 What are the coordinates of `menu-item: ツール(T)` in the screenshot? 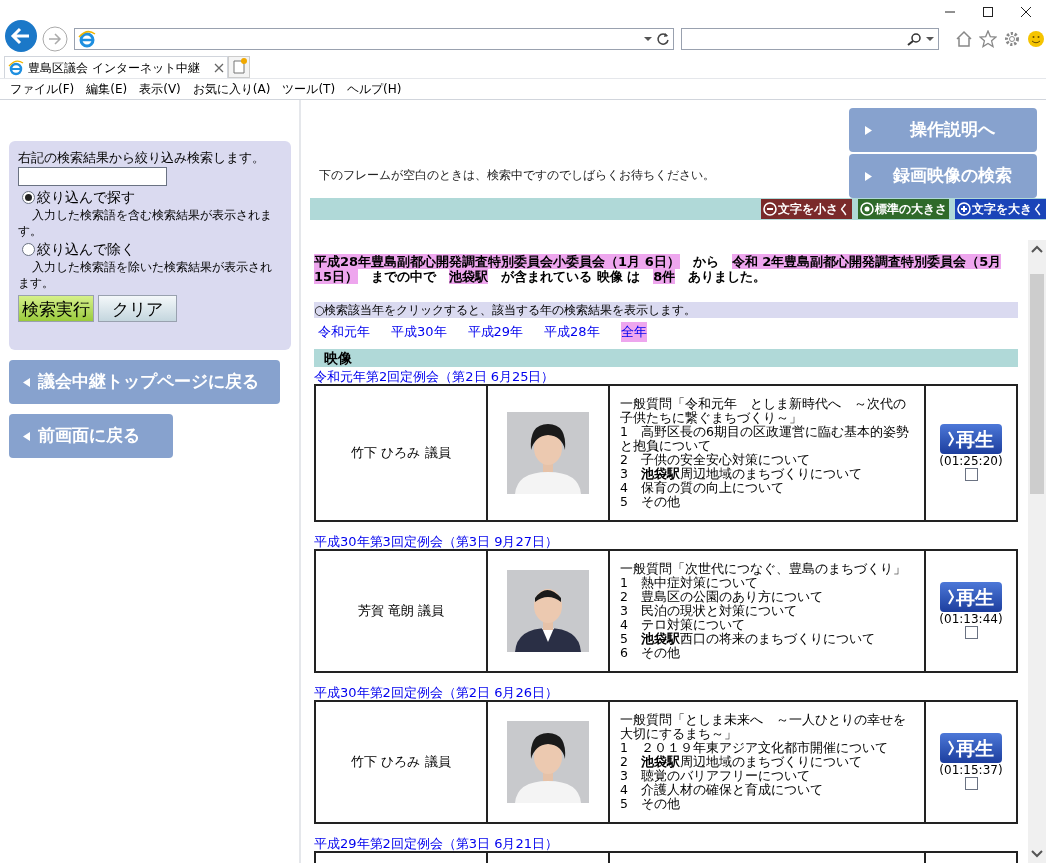 It's located at (309, 89).